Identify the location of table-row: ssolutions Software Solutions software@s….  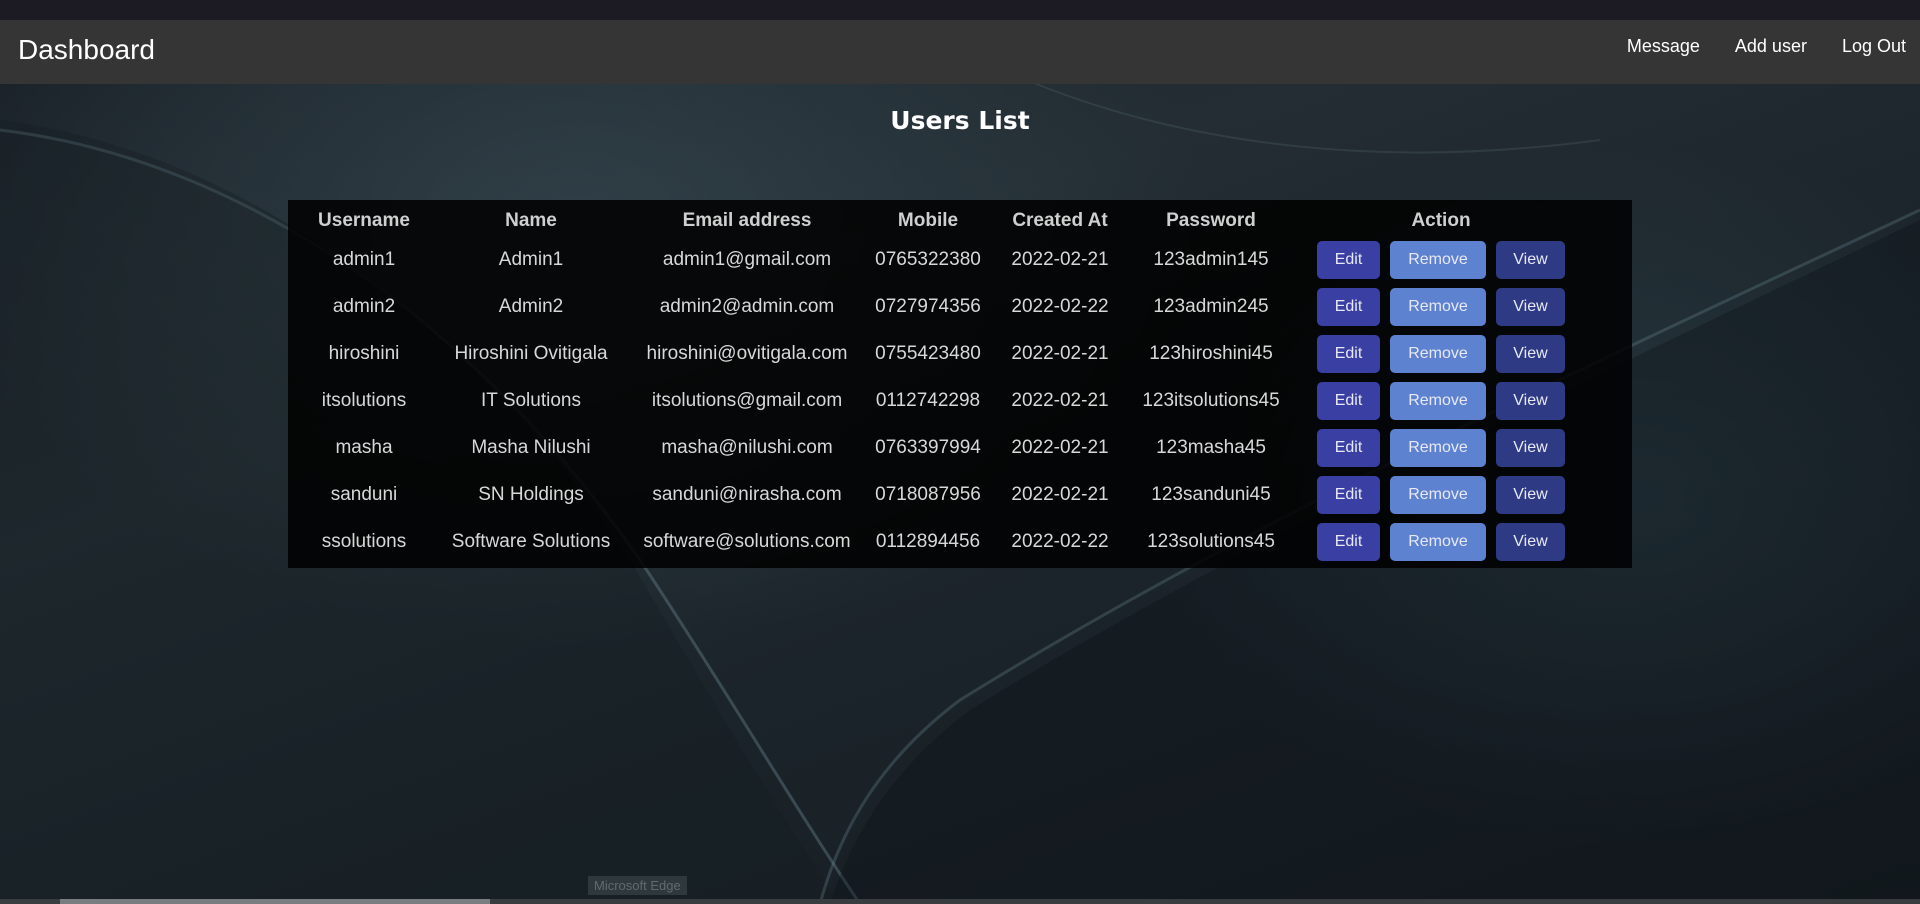
(942, 541).